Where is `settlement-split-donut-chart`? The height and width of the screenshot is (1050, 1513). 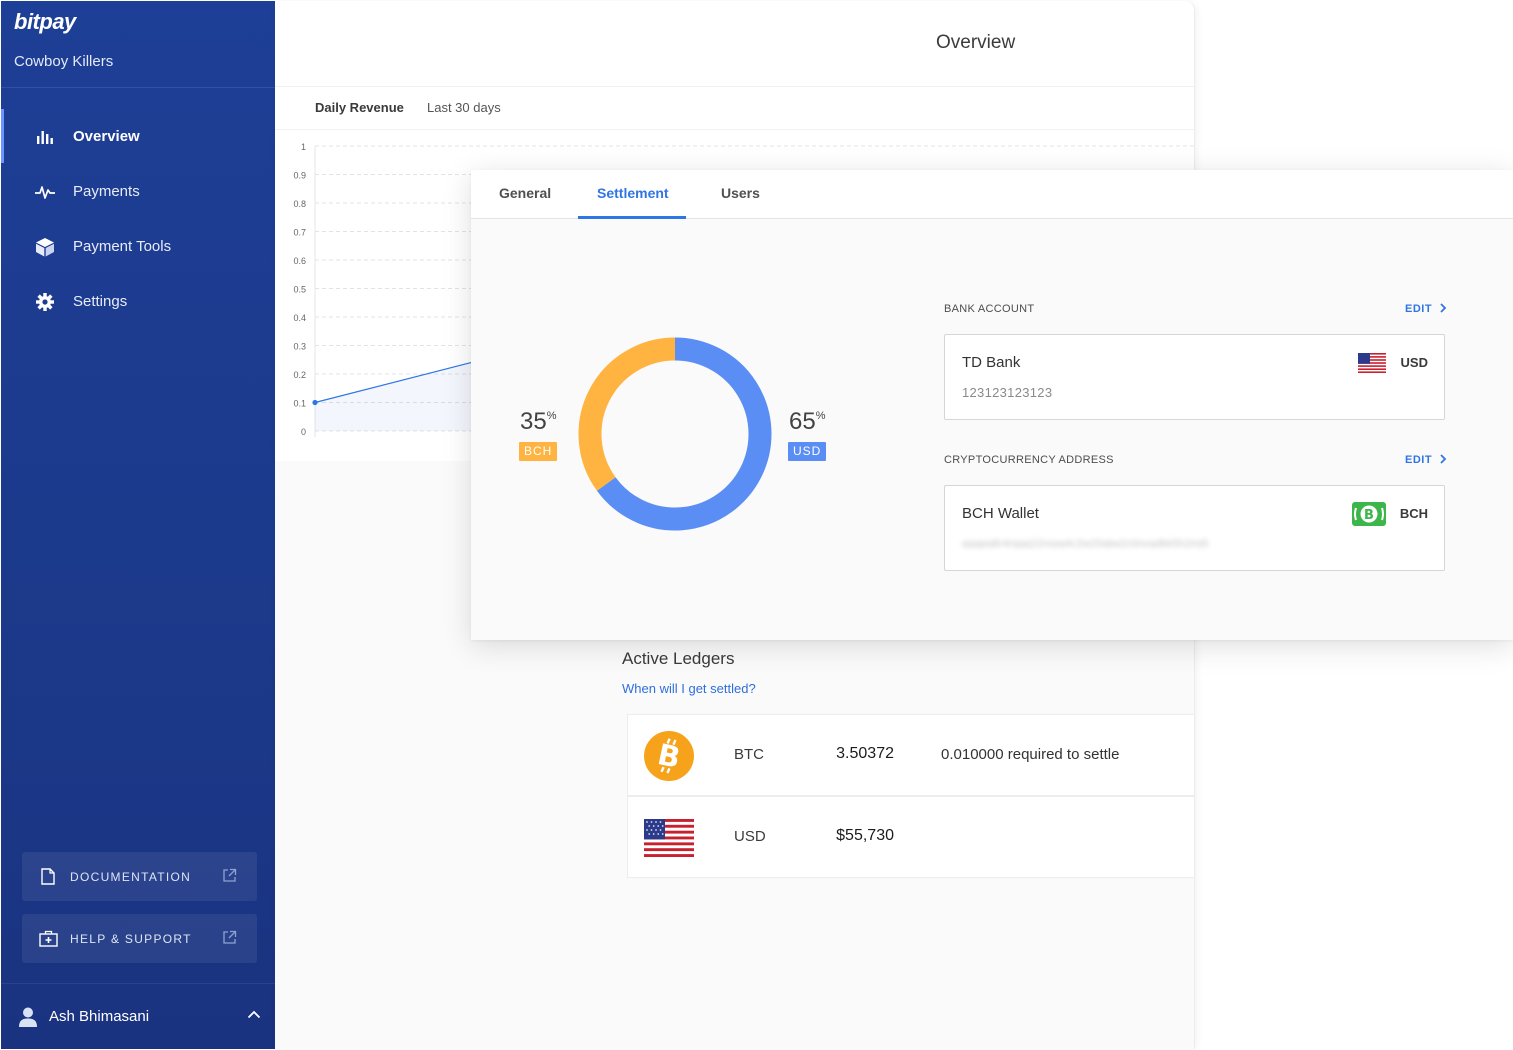 settlement-split-donut-chart is located at coordinates (675, 434).